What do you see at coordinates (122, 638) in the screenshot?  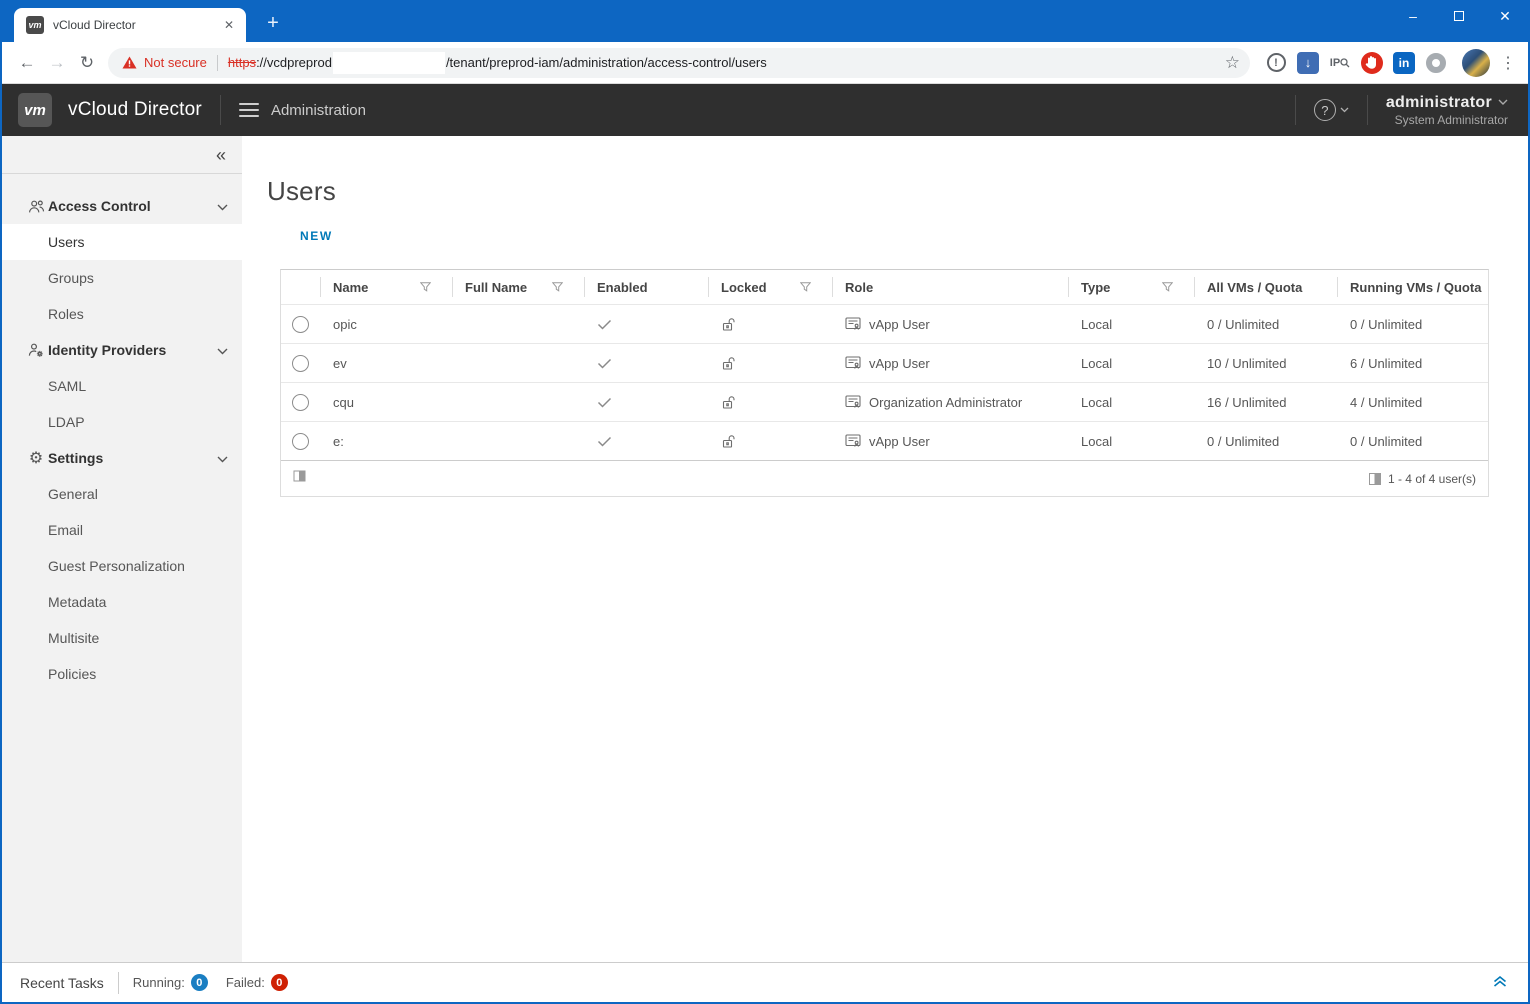 I see `sidebar-item-multisite: Multisite` at bounding box center [122, 638].